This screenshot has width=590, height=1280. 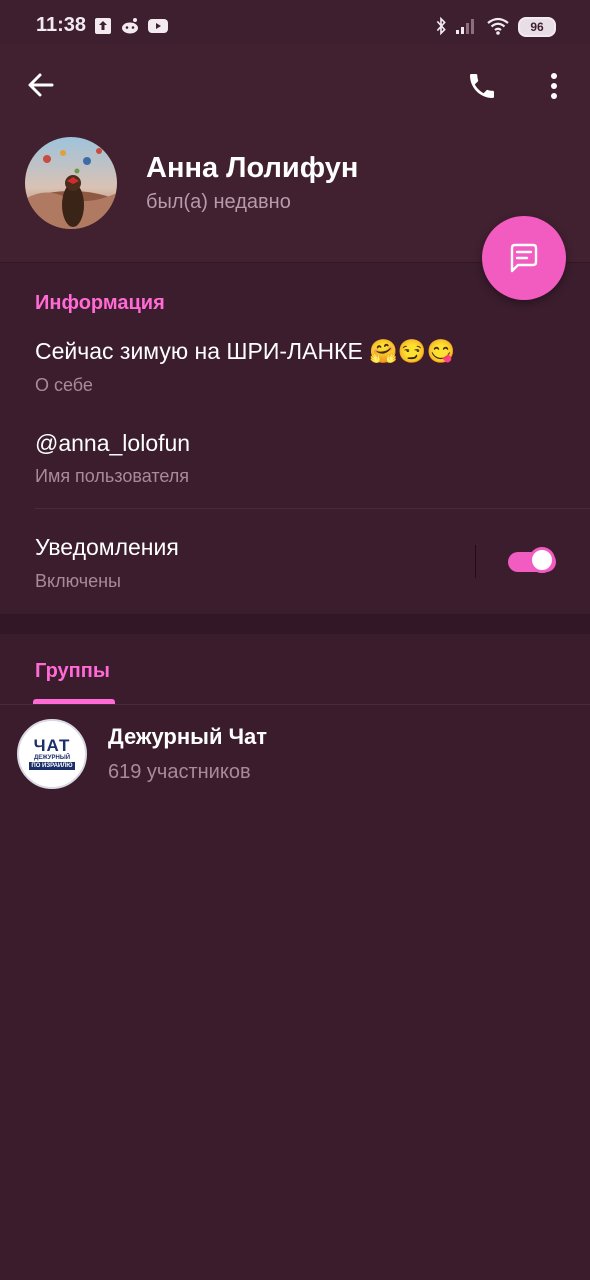 I want to click on avatar, so click(x=71, y=183).